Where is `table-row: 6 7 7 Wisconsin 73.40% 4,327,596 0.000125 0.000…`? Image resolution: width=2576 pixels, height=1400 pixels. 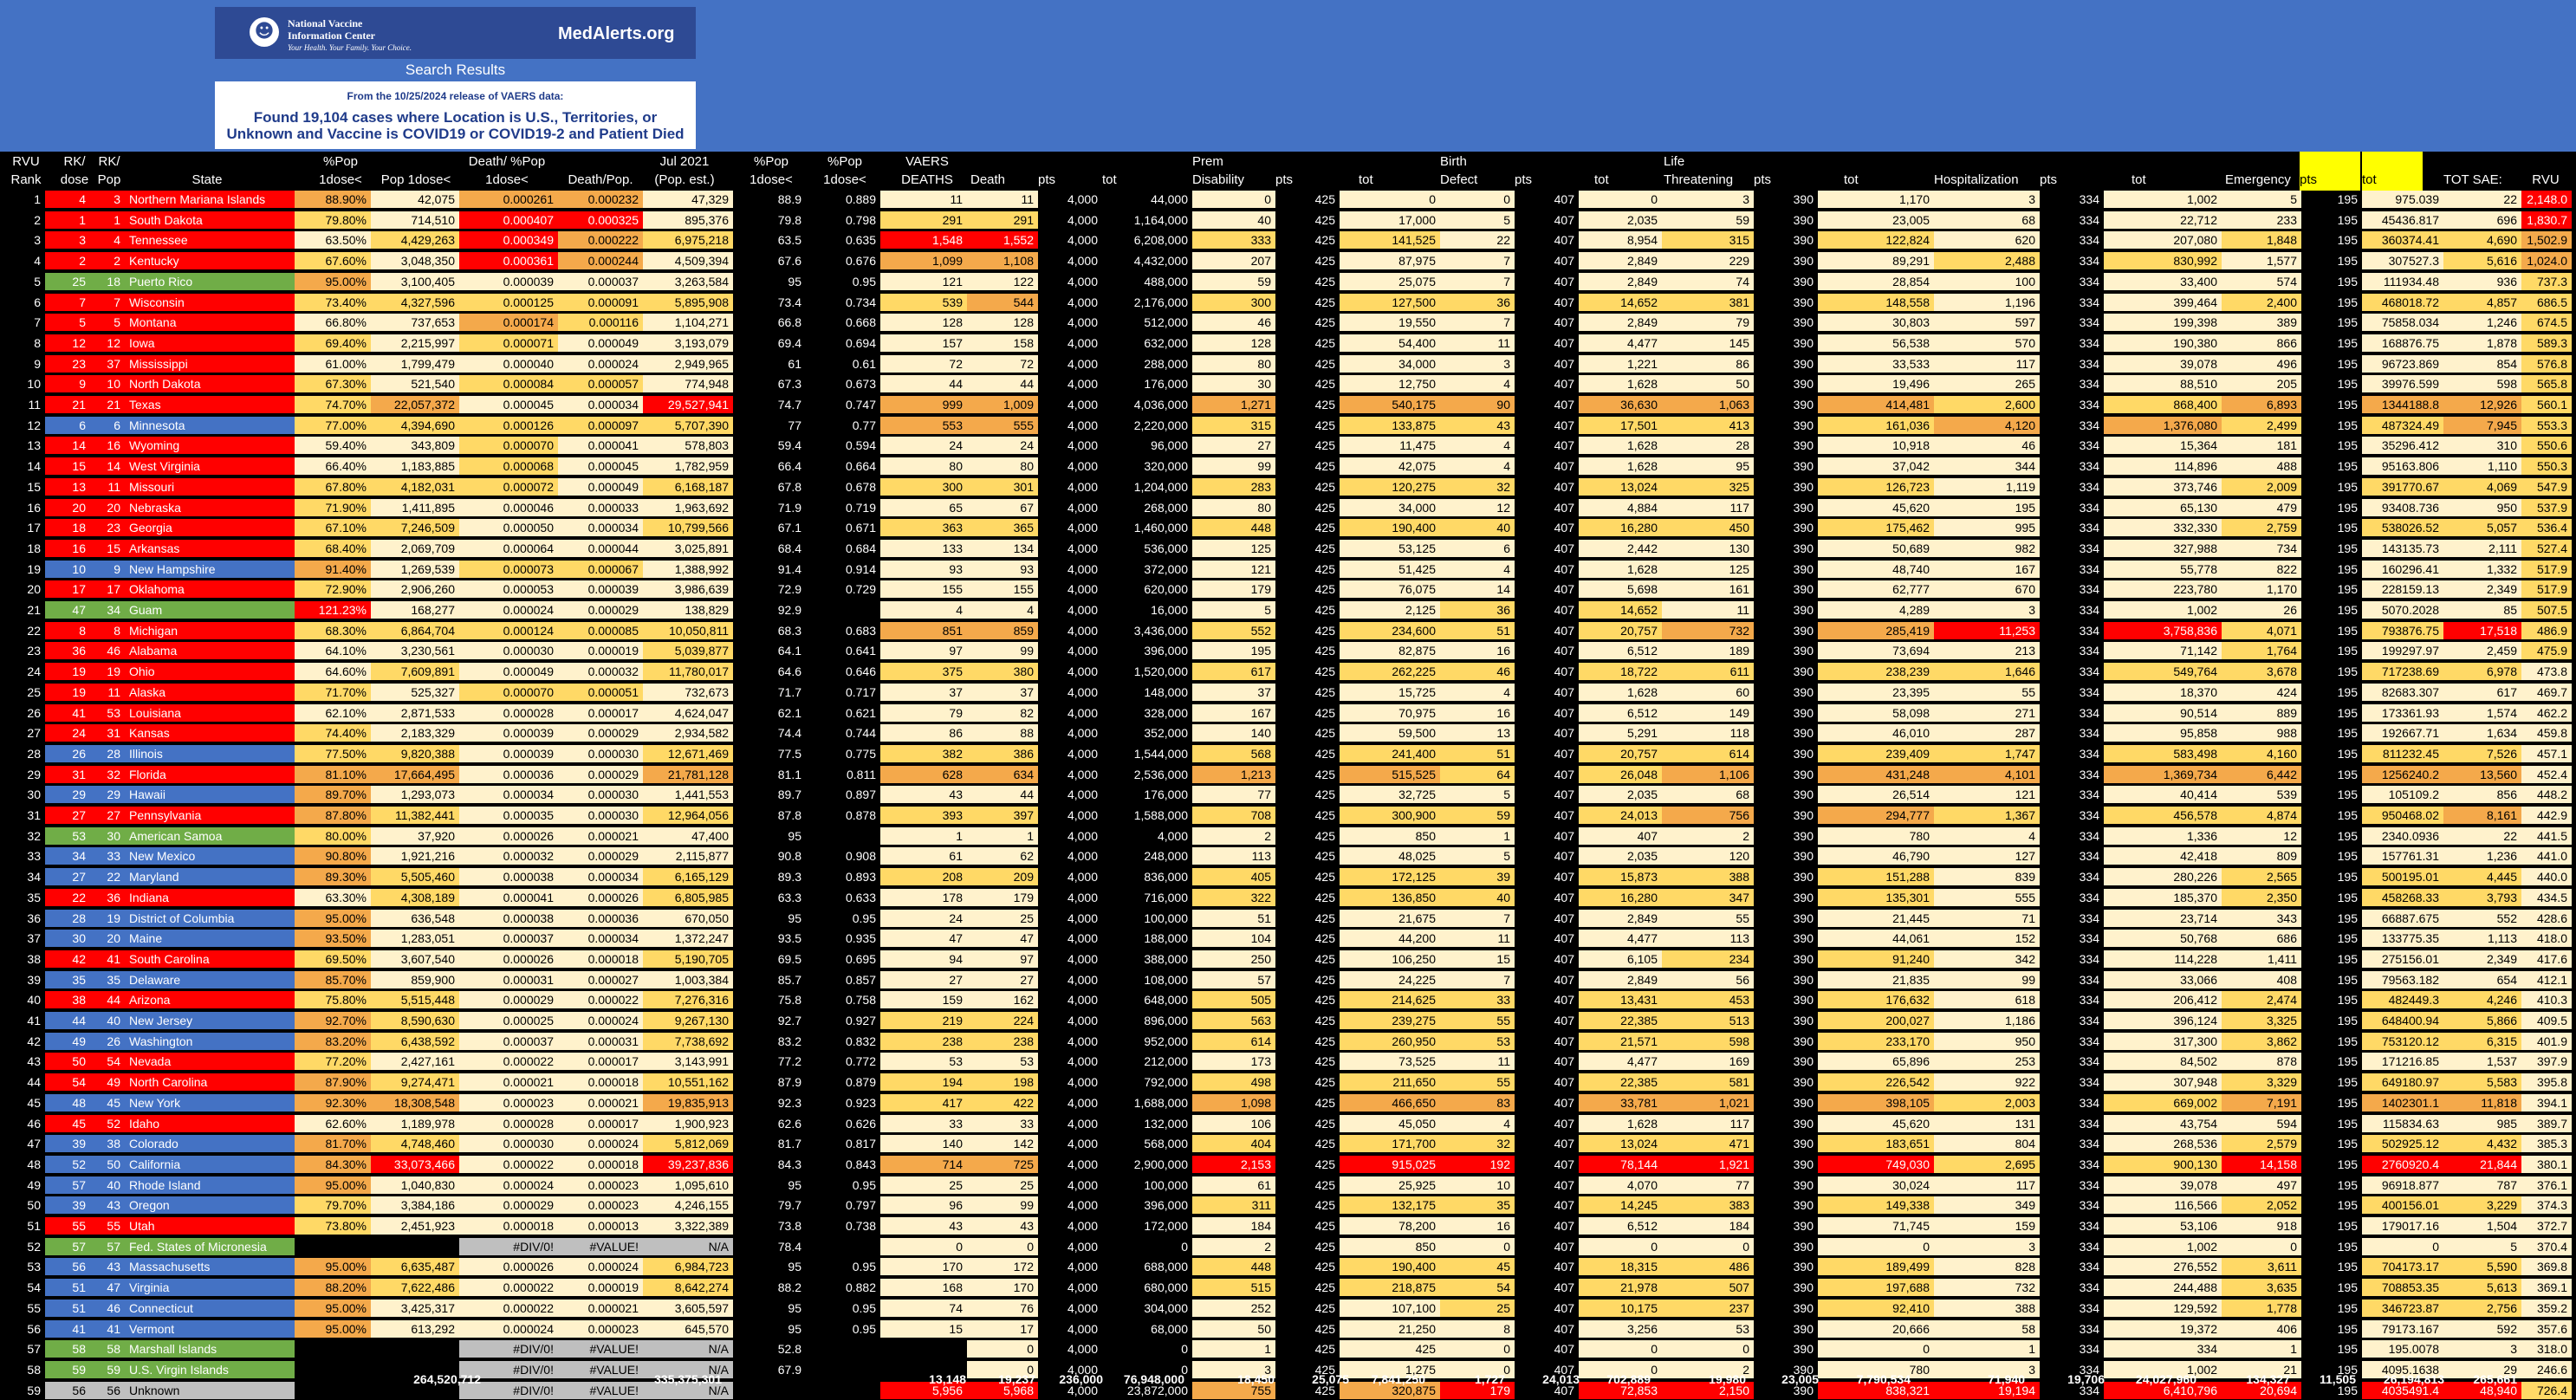 table-row: 6 7 7 Wisconsin 73.40% 4,327,596 0.000125 0.000… is located at coordinates (1288, 302).